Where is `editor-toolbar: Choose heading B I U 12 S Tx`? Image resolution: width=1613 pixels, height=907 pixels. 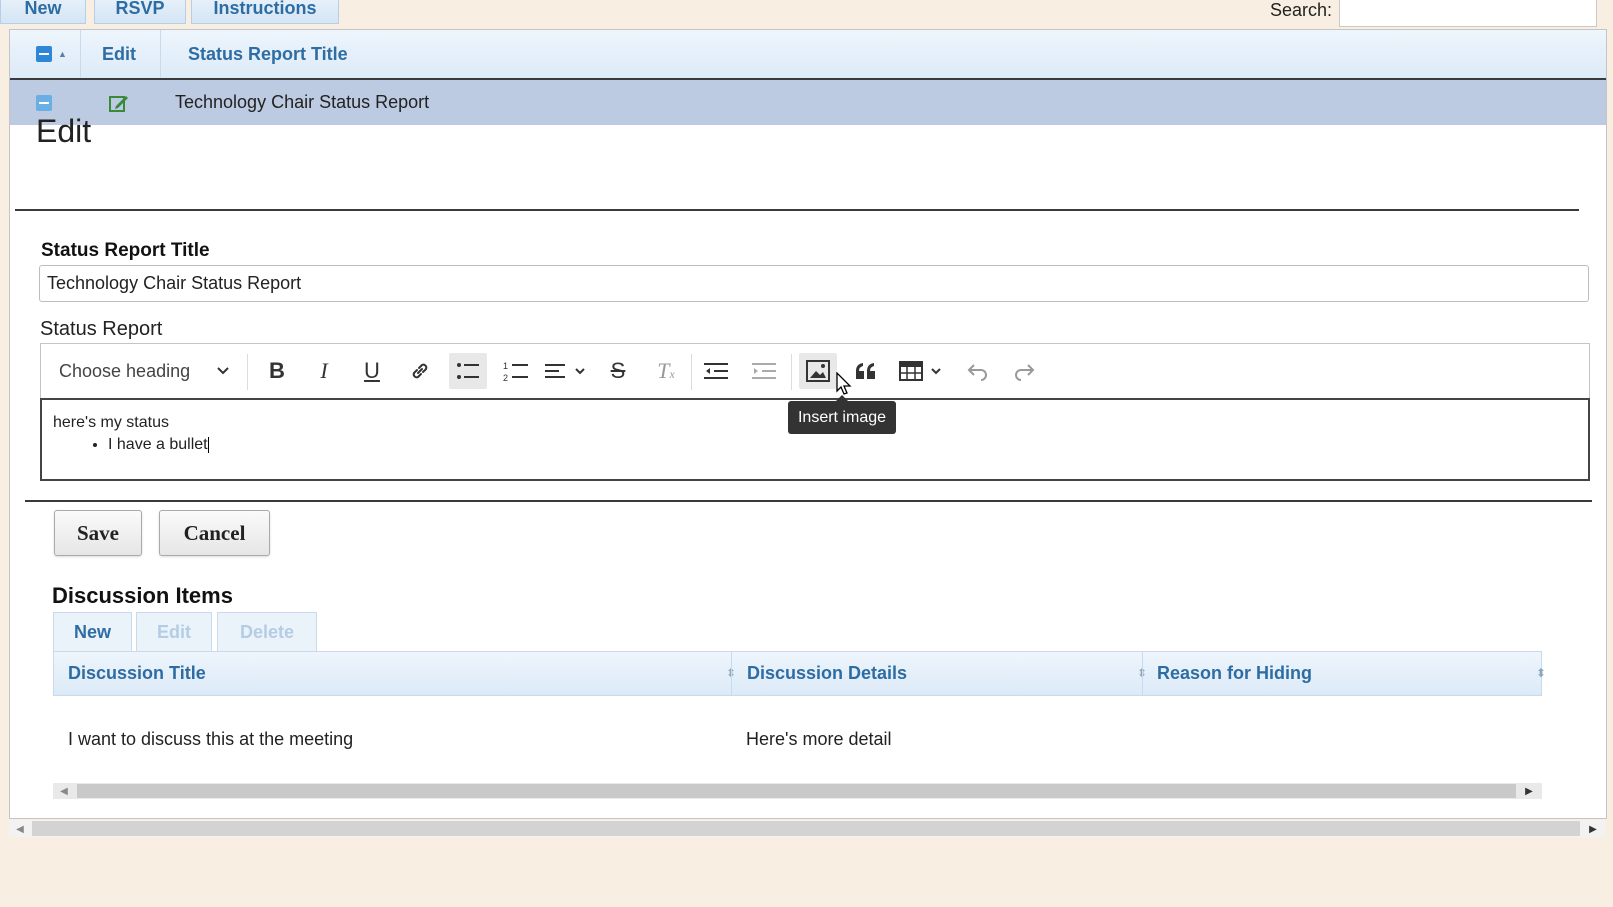
editor-toolbar: Choose heading B I U 12 S Tx is located at coordinates (815, 370).